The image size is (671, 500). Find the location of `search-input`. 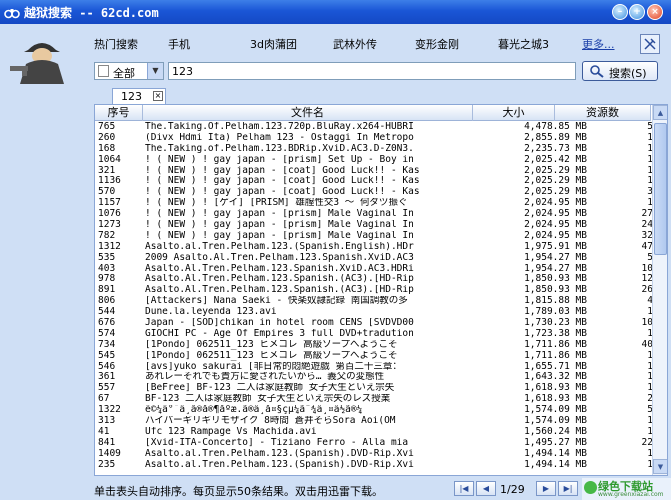

search-input is located at coordinates (372, 71).